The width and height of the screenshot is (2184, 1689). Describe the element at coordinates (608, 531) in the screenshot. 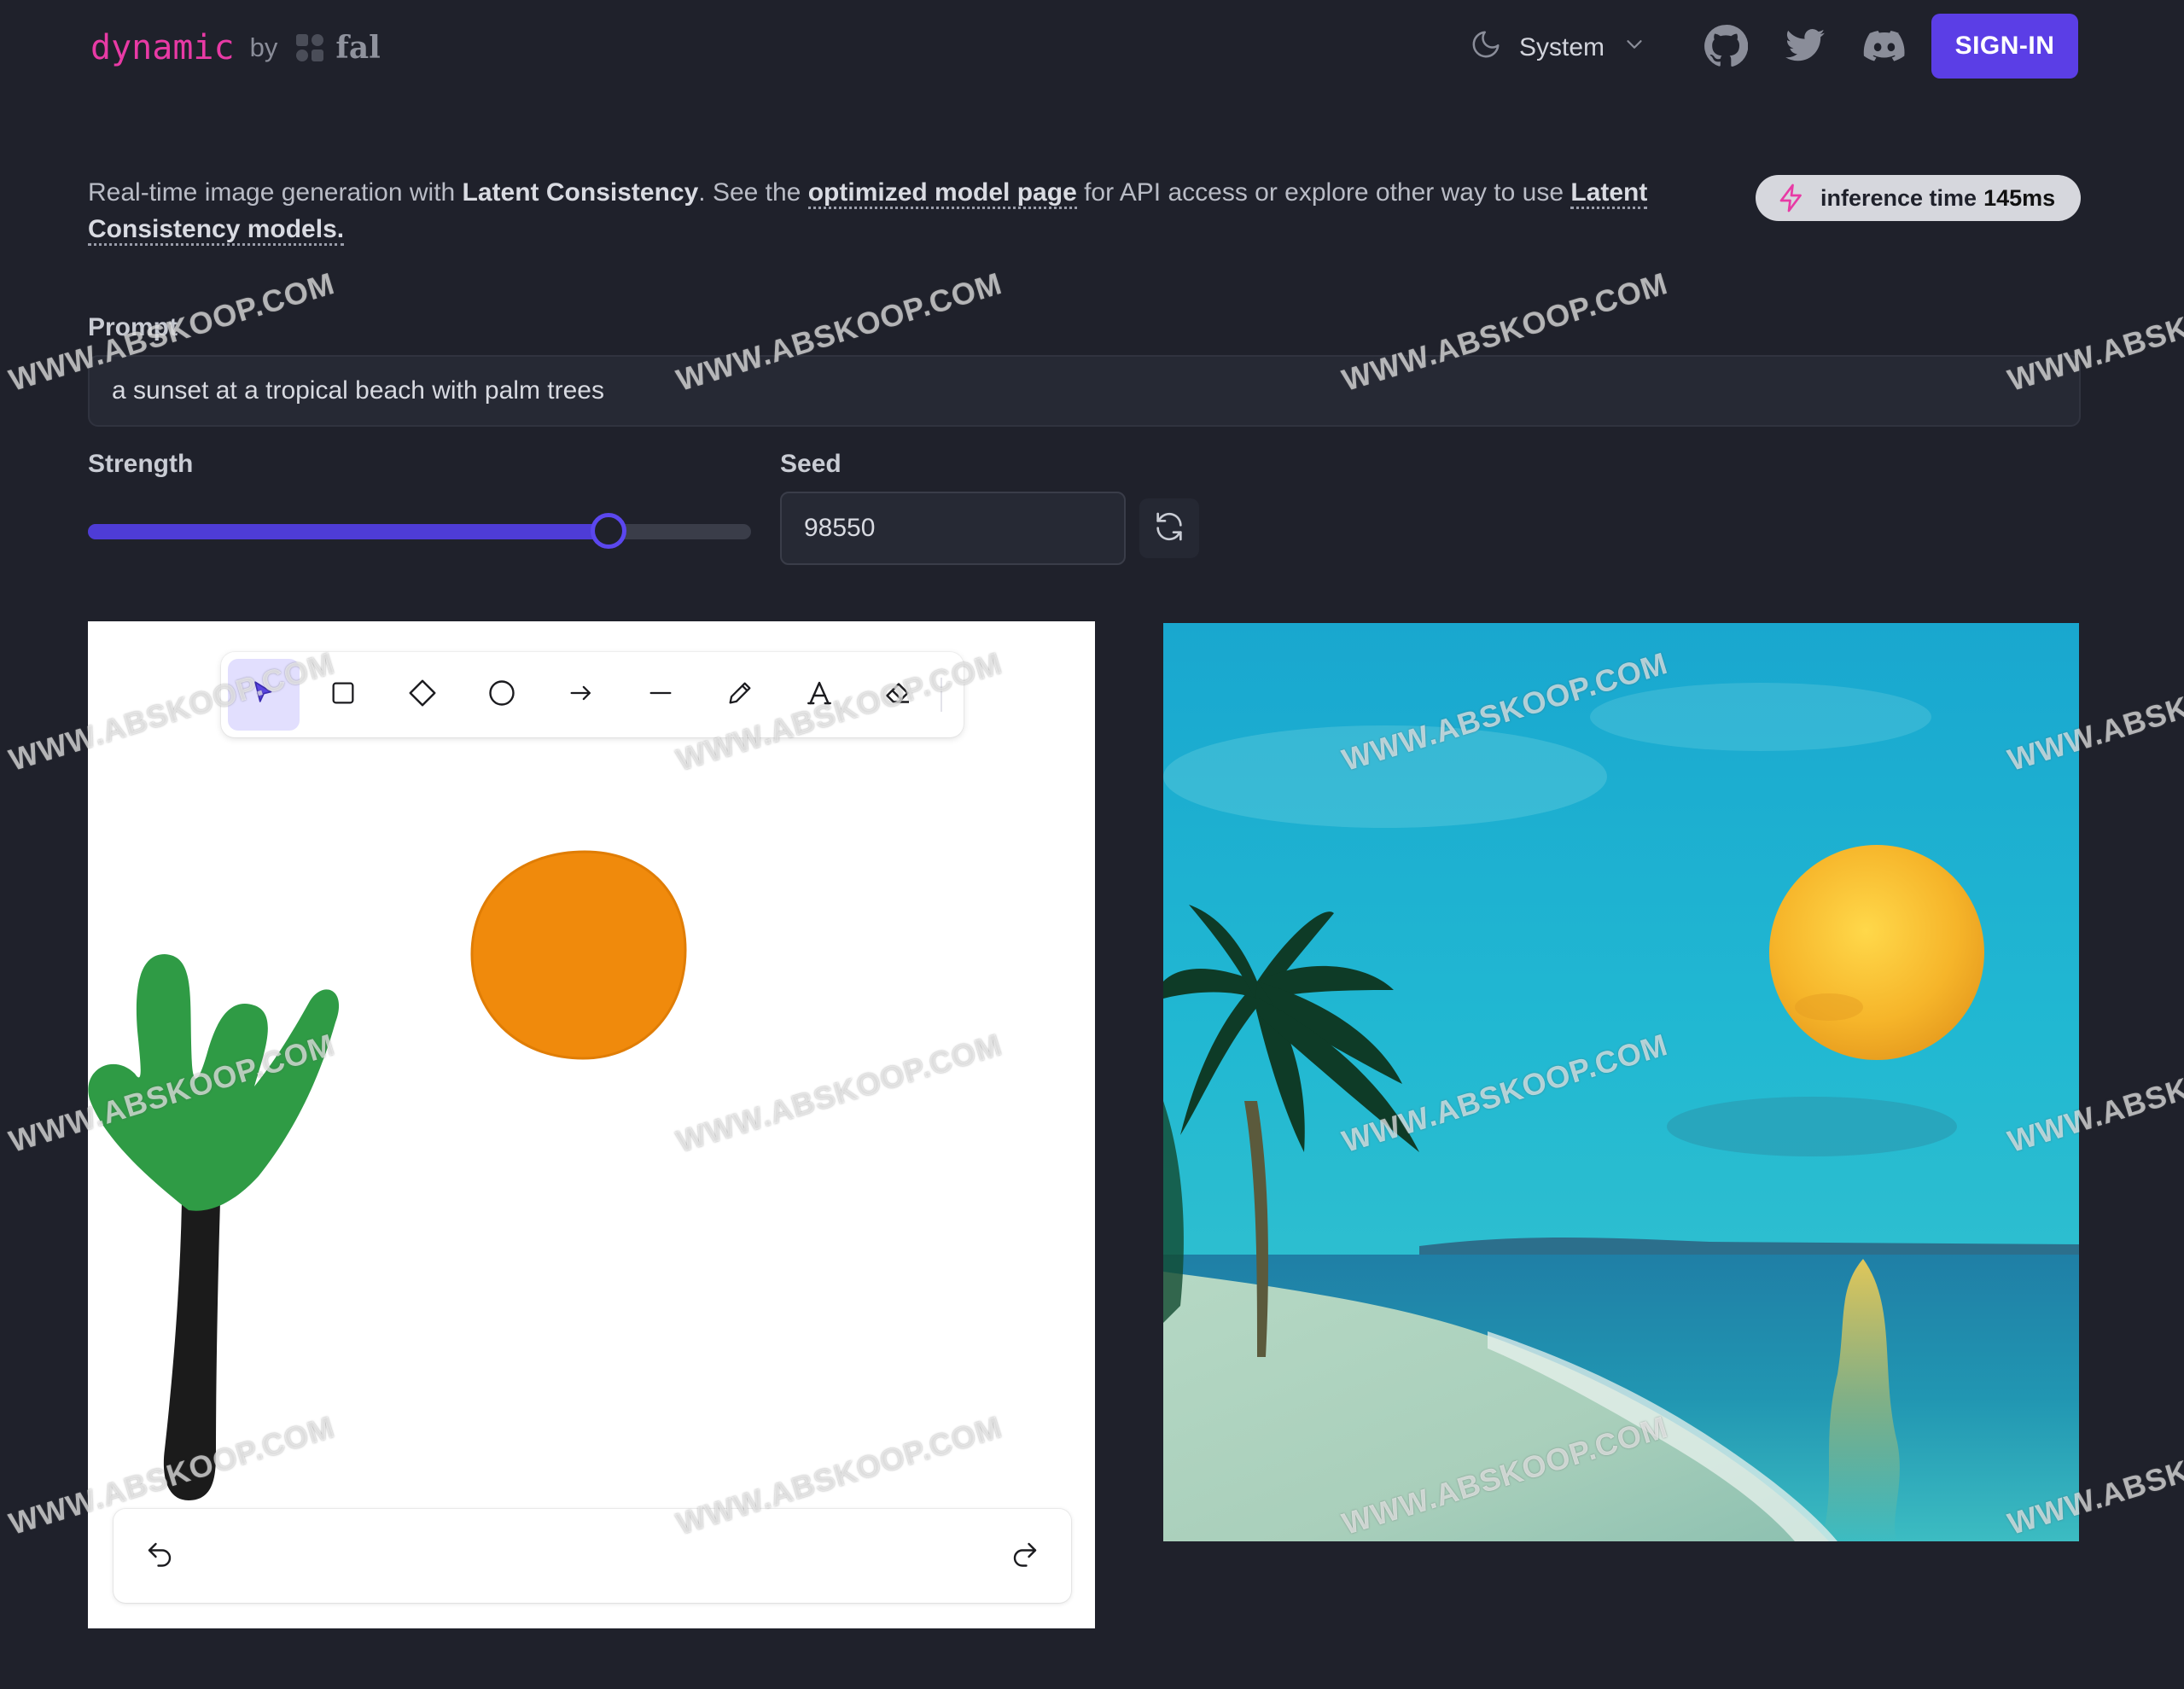

I see `slider-thumb` at that location.